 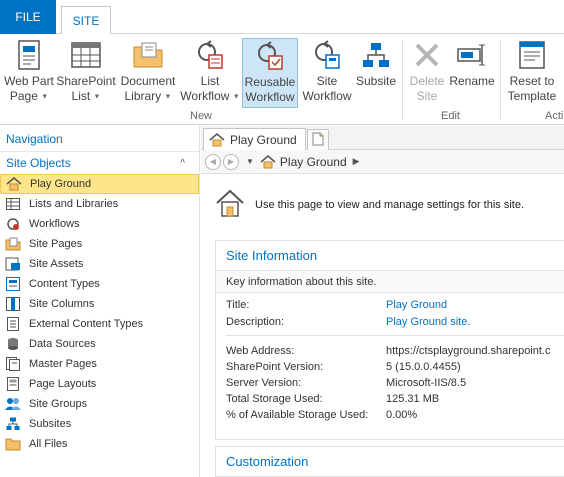 I want to click on workflow-icon, so click(x=13, y=224).